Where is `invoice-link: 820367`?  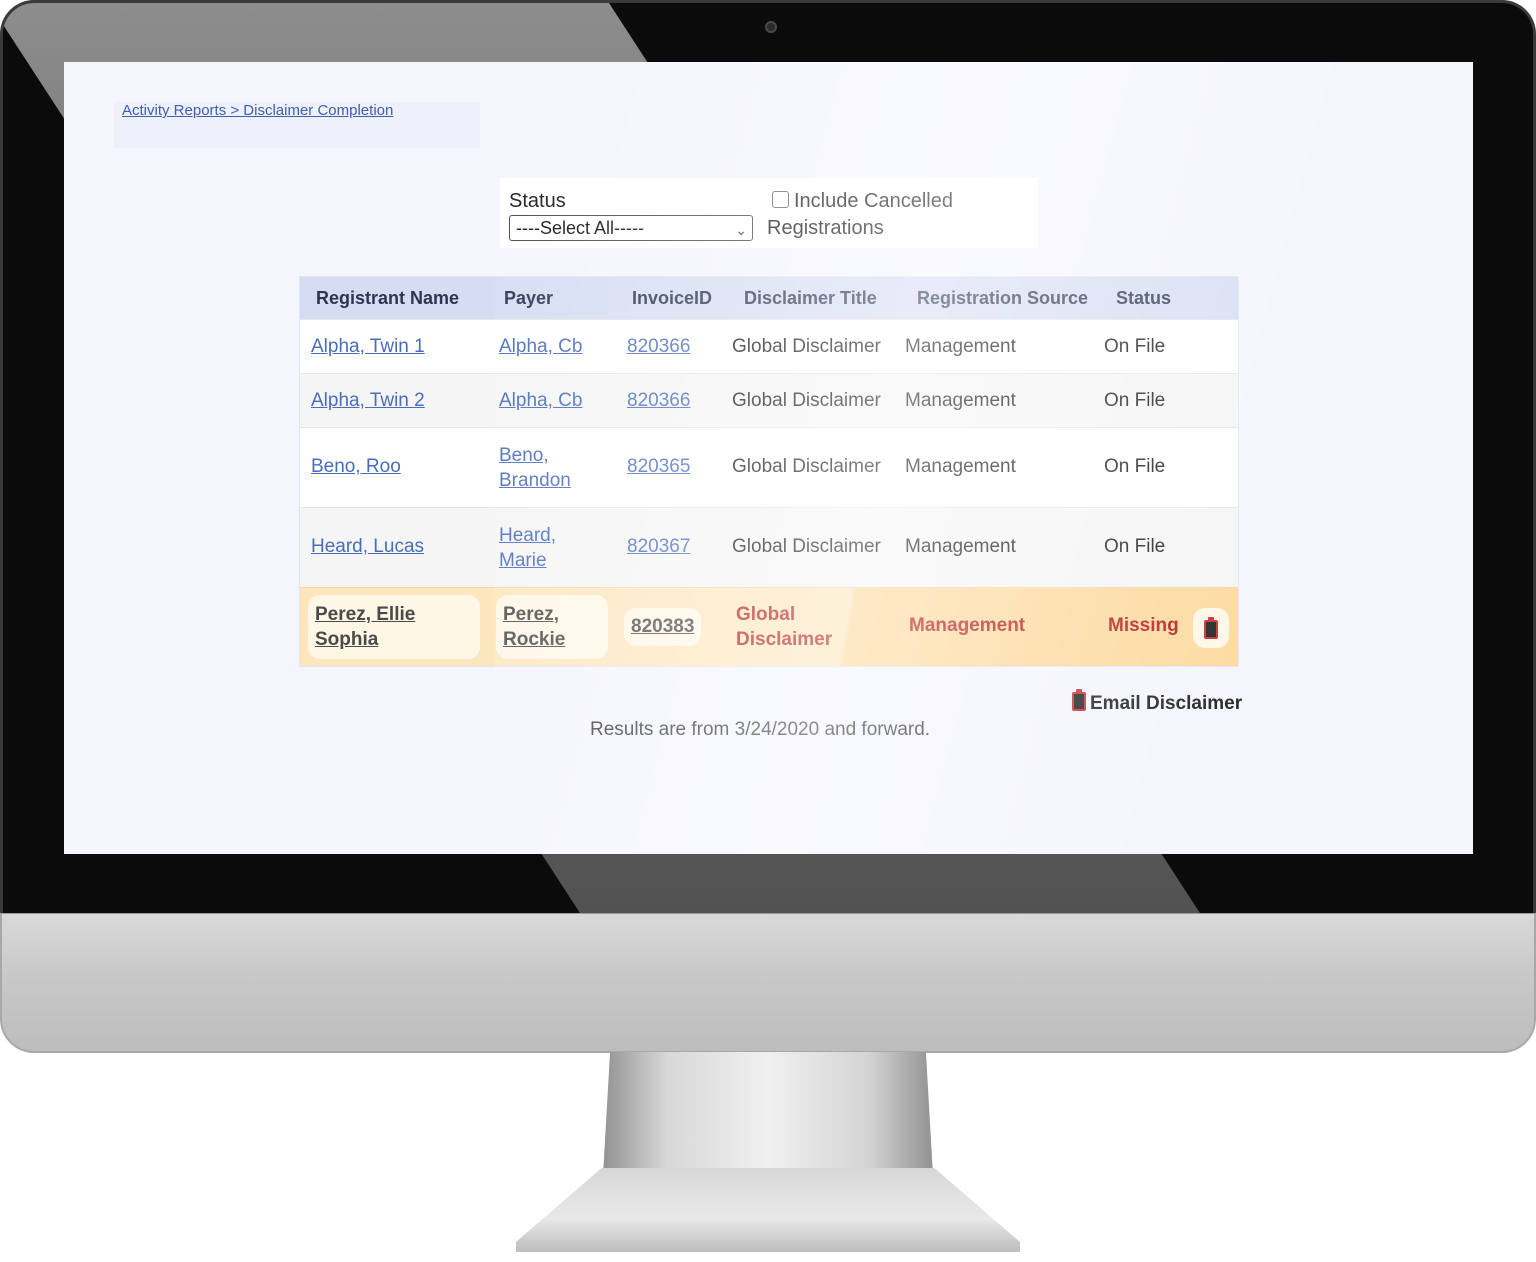 invoice-link: 820367 is located at coordinates (658, 547).